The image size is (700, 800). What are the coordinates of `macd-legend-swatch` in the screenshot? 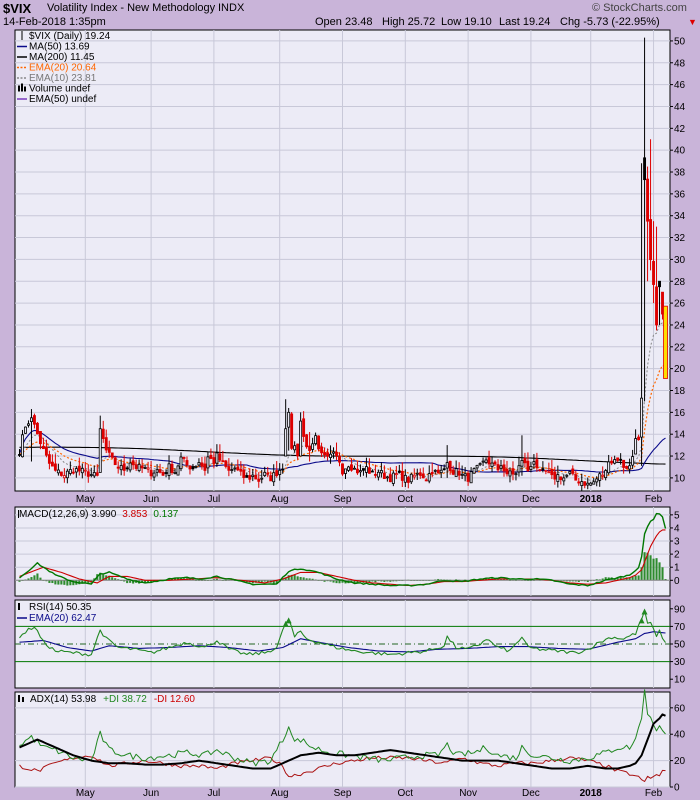 It's located at (18, 514).